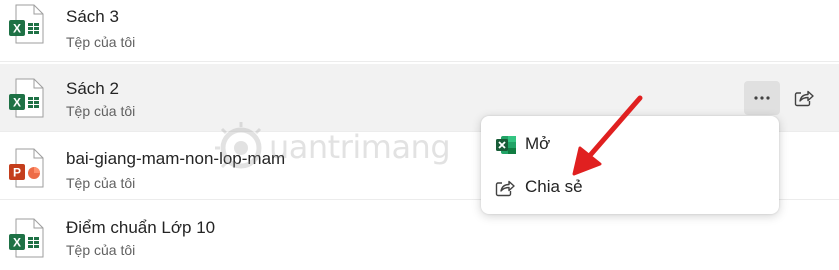 This screenshot has height=270, width=839. I want to click on powerpoint-file-icon: P, so click(26, 168).